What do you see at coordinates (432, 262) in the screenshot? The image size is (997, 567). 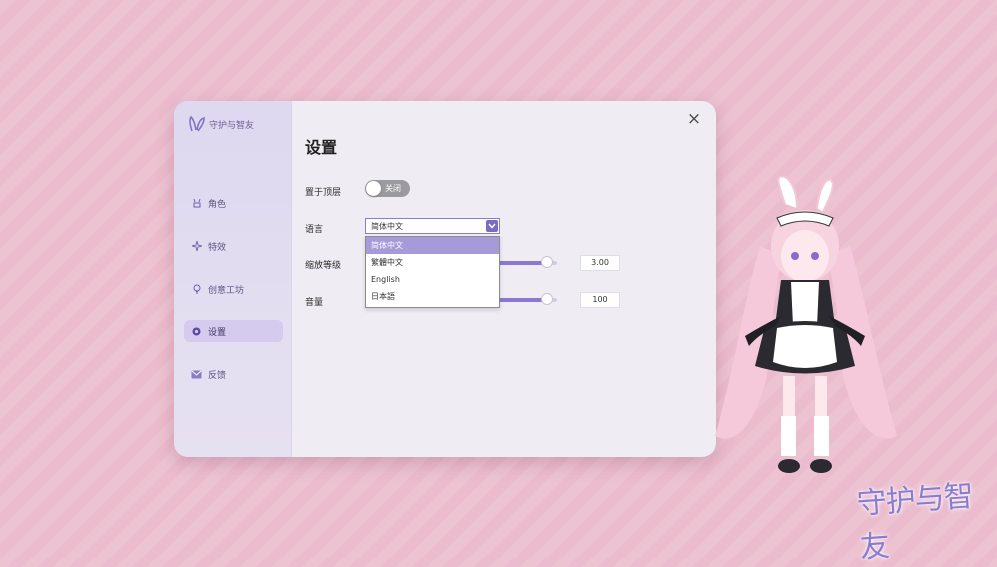 I see `language-option: 繁體中文` at bounding box center [432, 262].